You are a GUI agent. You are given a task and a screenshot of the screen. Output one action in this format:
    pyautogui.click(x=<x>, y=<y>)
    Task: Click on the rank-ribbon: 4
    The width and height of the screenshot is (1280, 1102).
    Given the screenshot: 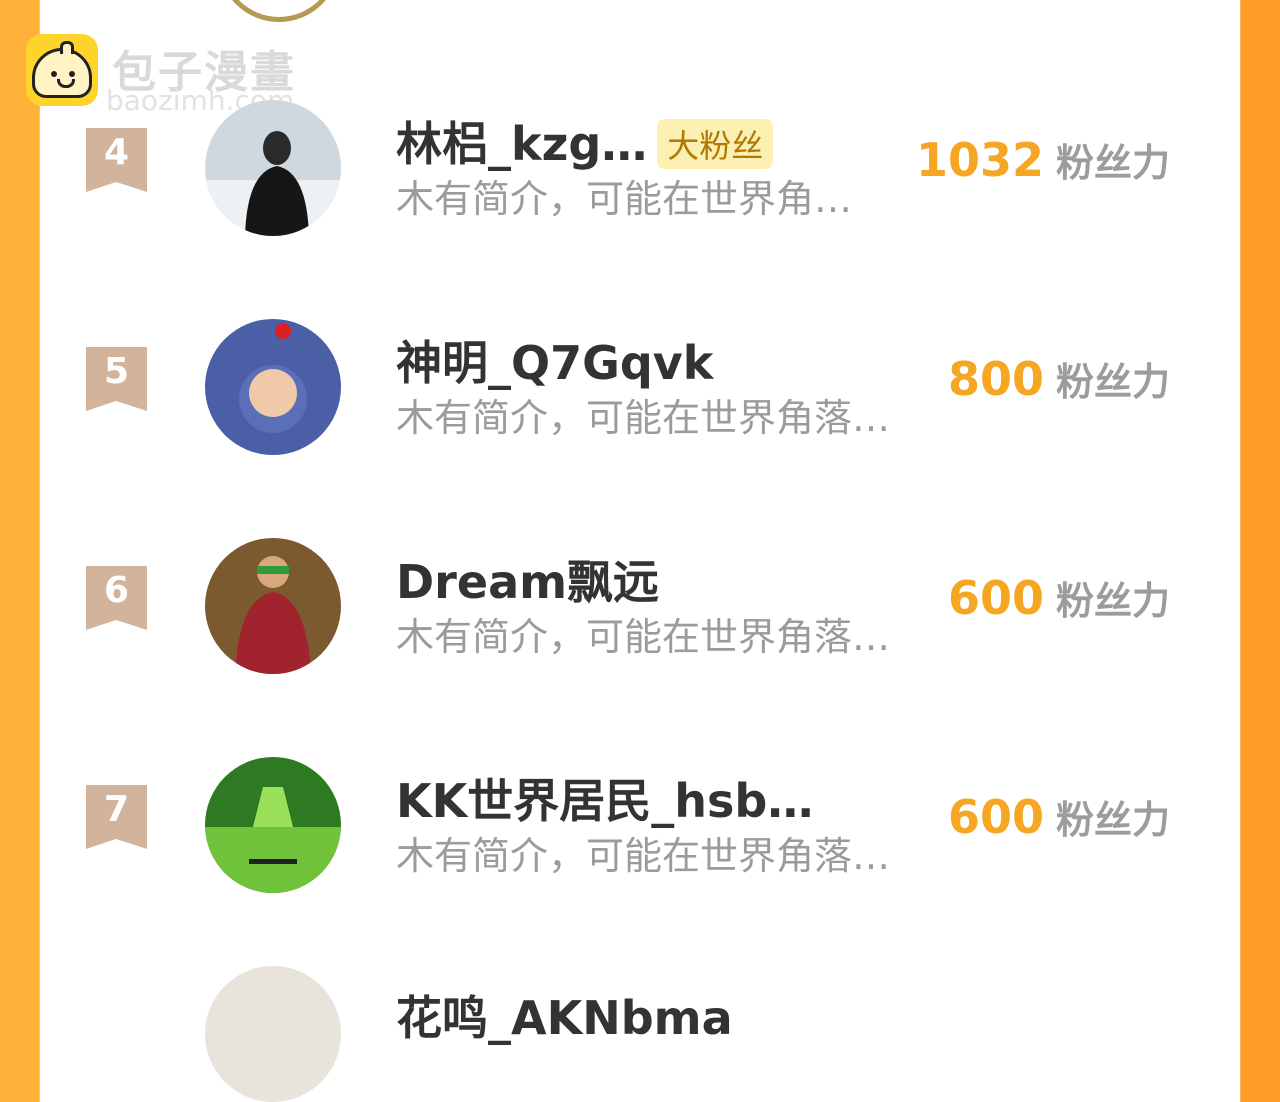 What is the action you would take?
    pyautogui.click(x=116, y=160)
    